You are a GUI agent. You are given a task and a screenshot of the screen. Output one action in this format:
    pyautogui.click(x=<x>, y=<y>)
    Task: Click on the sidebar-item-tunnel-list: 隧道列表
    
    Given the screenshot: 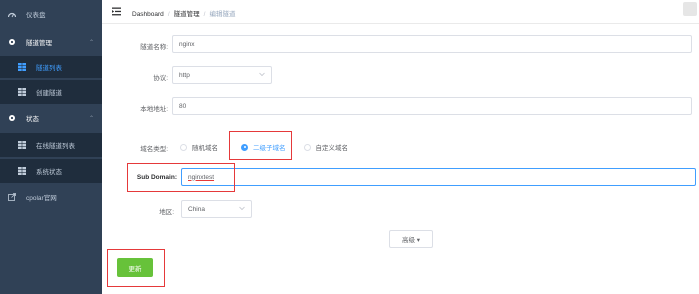 What is the action you would take?
    pyautogui.click(x=51, y=67)
    